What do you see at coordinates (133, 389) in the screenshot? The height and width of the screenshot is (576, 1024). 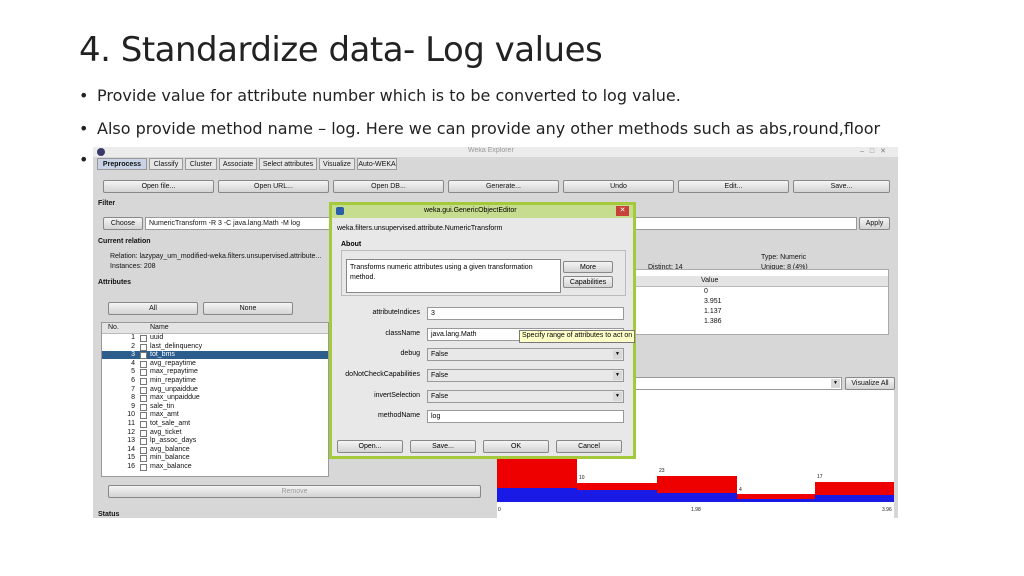 I see `attribute-number: 7` at bounding box center [133, 389].